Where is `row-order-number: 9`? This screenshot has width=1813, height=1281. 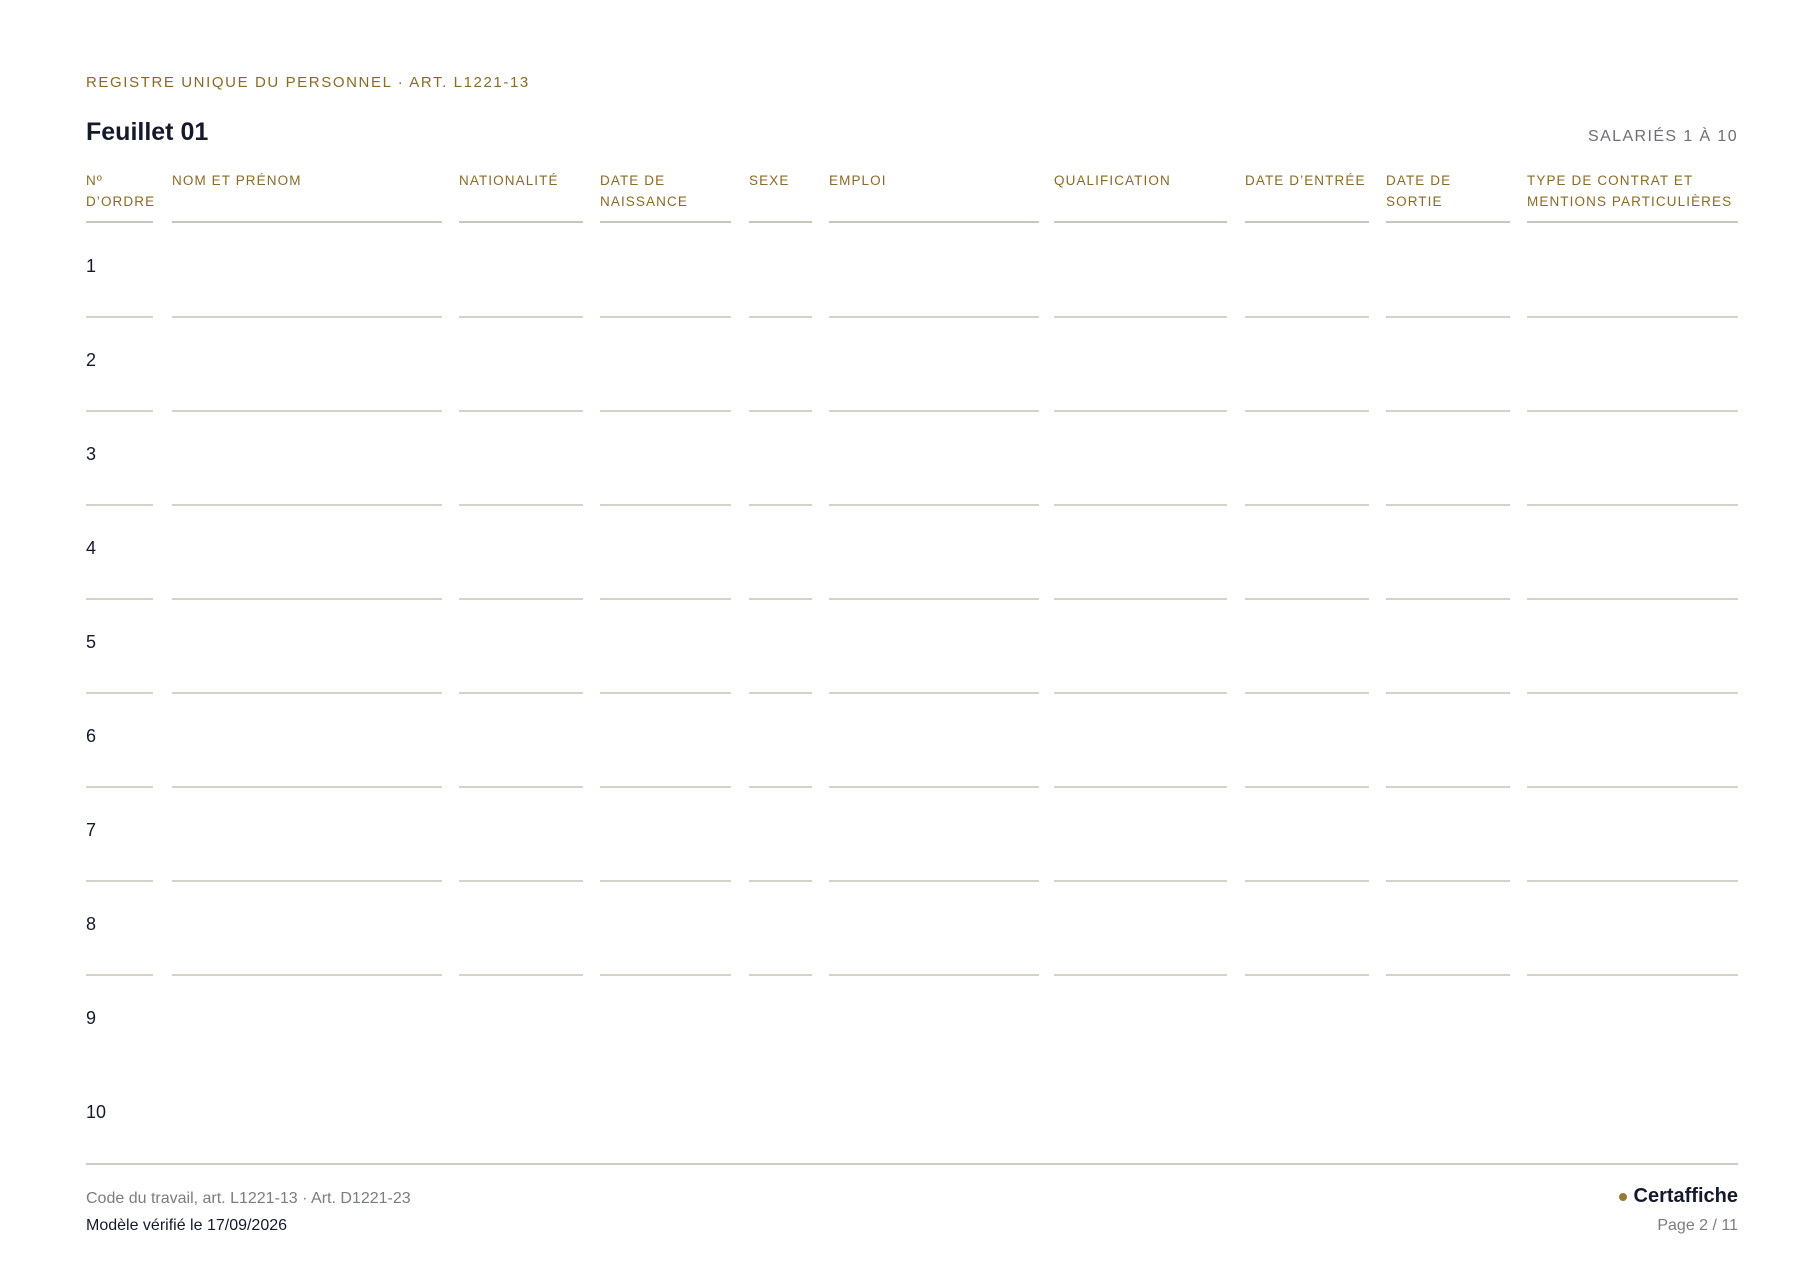 row-order-number: 9 is located at coordinates (91, 1018).